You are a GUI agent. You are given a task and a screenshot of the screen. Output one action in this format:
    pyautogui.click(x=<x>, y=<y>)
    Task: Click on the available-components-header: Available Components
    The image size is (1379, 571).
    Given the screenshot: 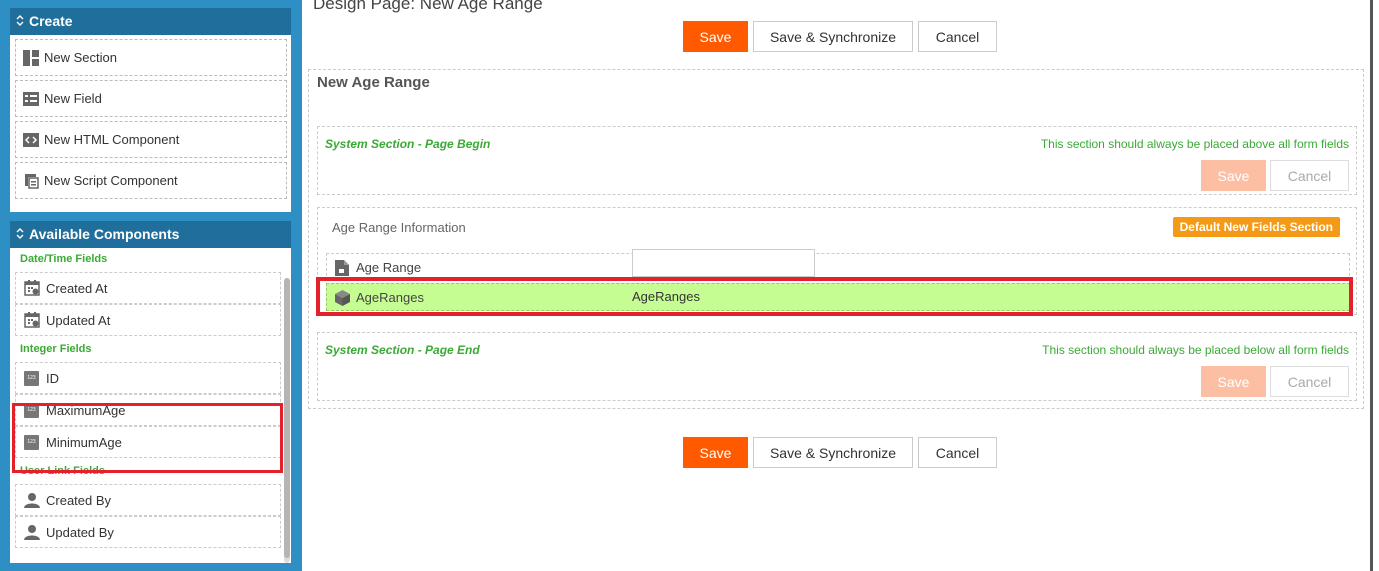 What is the action you would take?
    pyautogui.click(x=150, y=234)
    